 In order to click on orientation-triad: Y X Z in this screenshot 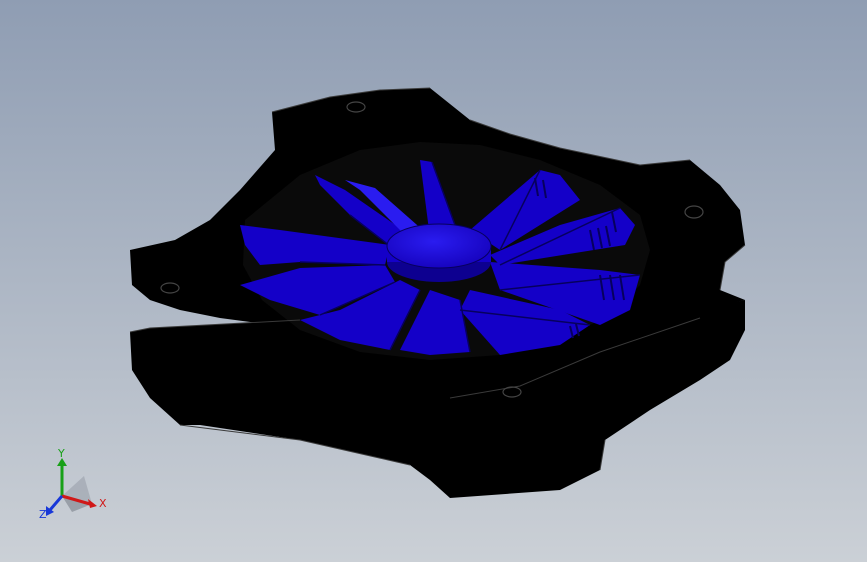, I will do `click(74, 486)`.